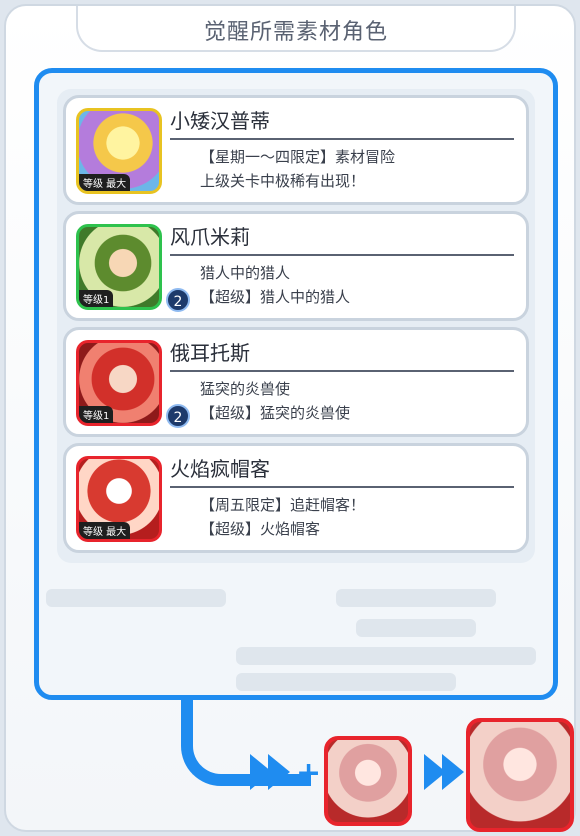 The image size is (580, 836). I want to click on character-name: 小矮汉普蒂, so click(342, 124).